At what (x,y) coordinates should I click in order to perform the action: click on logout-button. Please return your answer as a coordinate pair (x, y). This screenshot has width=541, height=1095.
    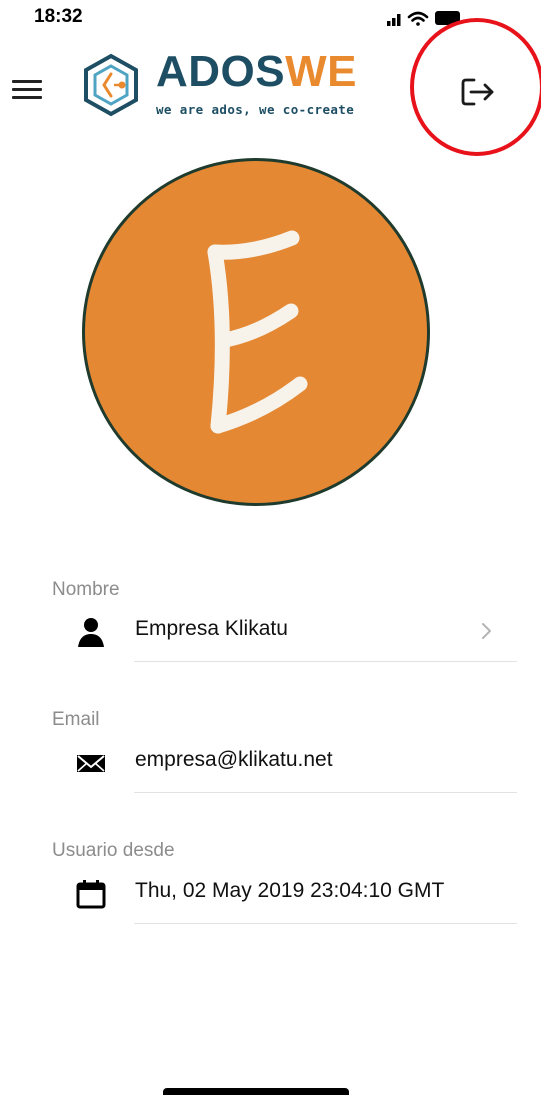
    Looking at the image, I should click on (476, 92).